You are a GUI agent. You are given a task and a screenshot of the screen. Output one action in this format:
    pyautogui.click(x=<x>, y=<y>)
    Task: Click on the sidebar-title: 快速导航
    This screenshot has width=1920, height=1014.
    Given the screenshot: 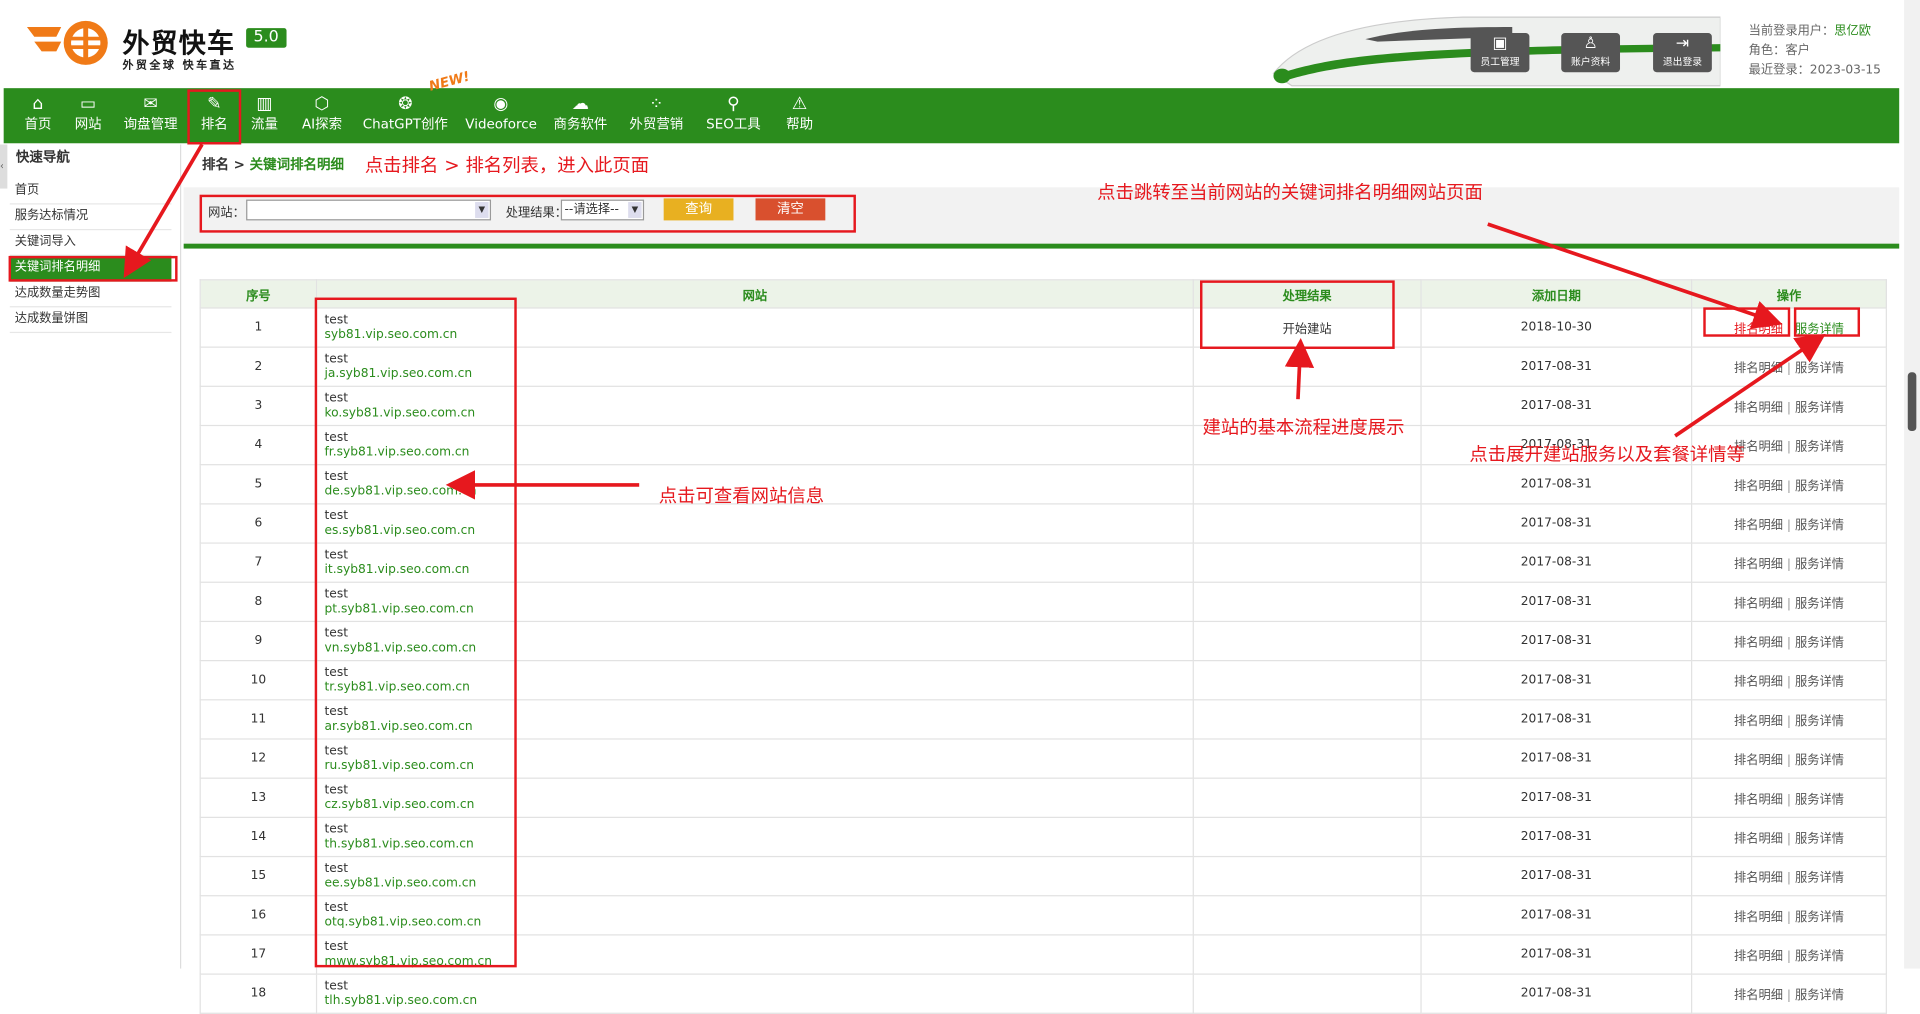 What is the action you would take?
    pyautogui.click(x=42, y=157)
    